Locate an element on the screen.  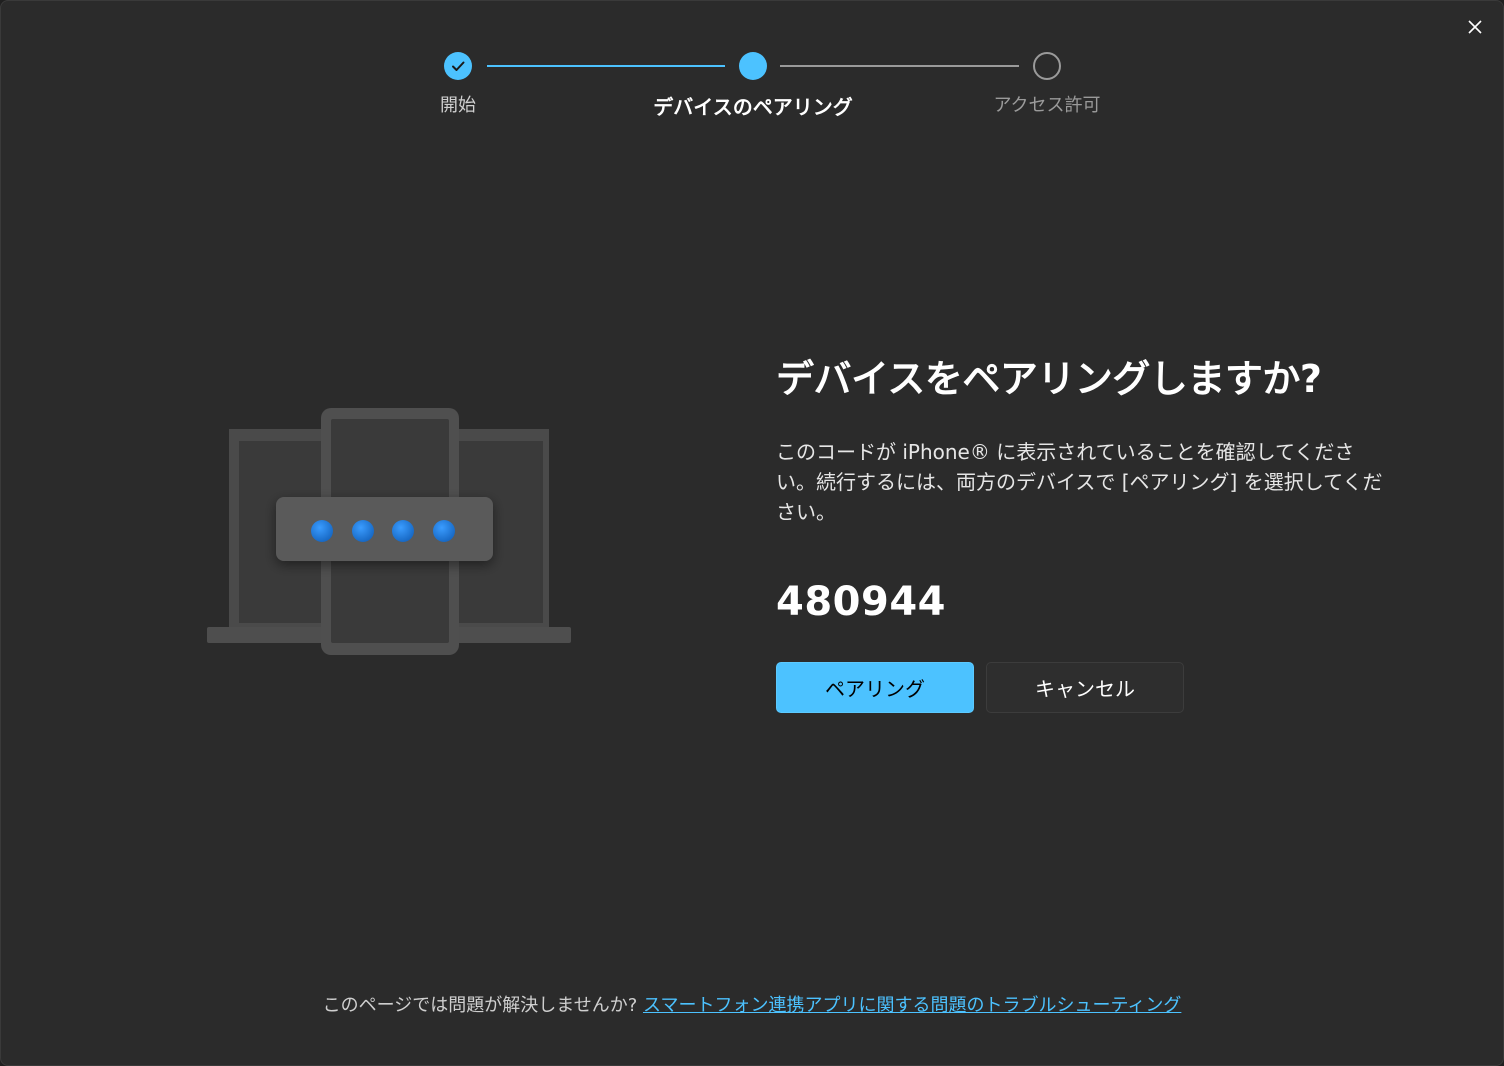
dialog-title: デバイスをペアリングしますか? is located at coordinates (1049, 379).